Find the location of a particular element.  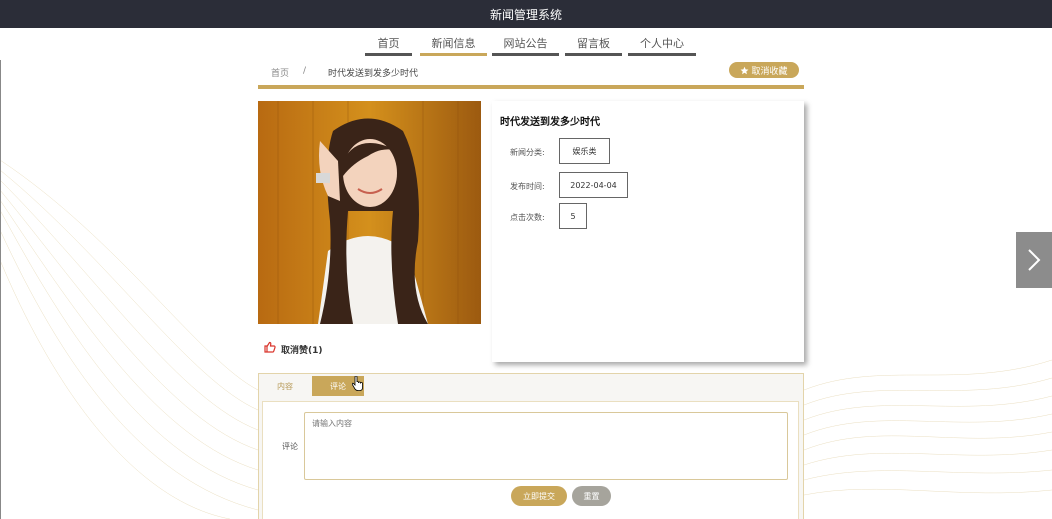

main-nav: 首页 新闻信息 网站公告 留言板 个人中心 is located at coordinates (526, 44).